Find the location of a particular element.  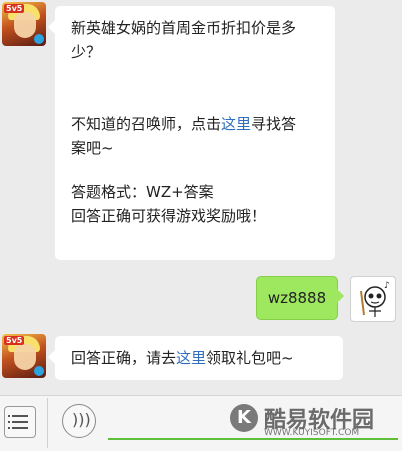

doodle-avatar-icon: ♪ is located at coordinates (375, 299).